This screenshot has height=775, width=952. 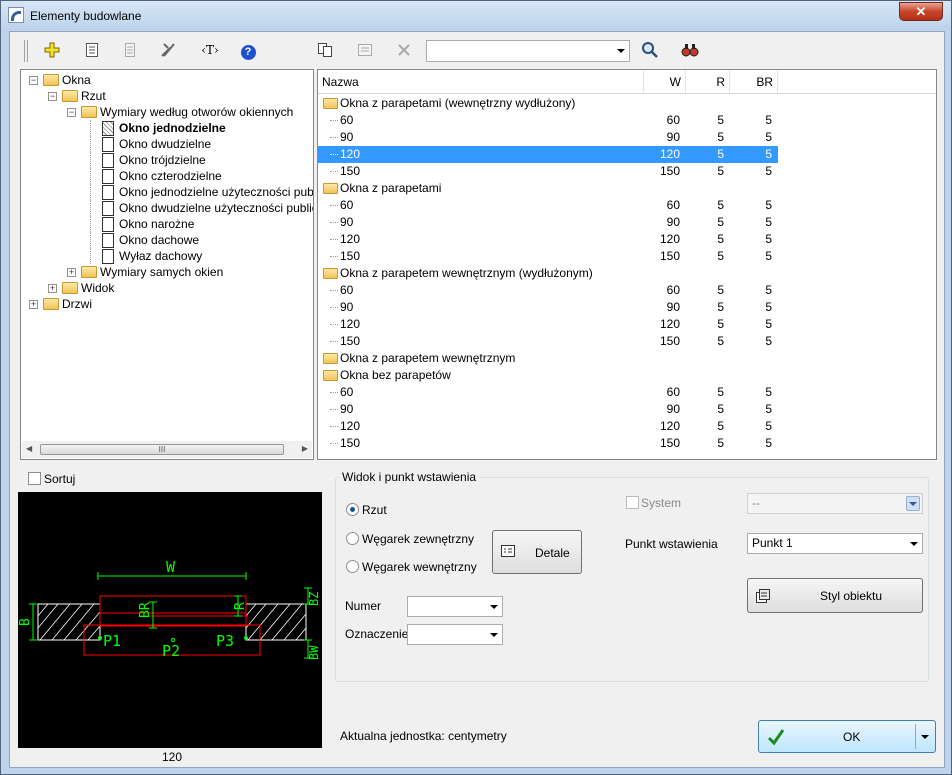 I want to click on tree-node-label: Drzwi, so click(x=77, y=304).